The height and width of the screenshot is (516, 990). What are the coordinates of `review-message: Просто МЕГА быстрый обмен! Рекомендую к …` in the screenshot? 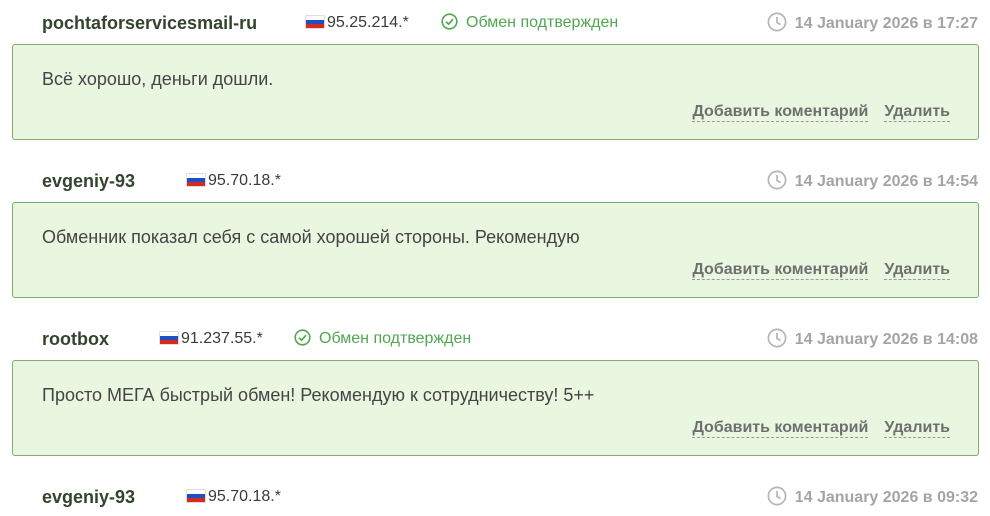 It's located at (318, 395).